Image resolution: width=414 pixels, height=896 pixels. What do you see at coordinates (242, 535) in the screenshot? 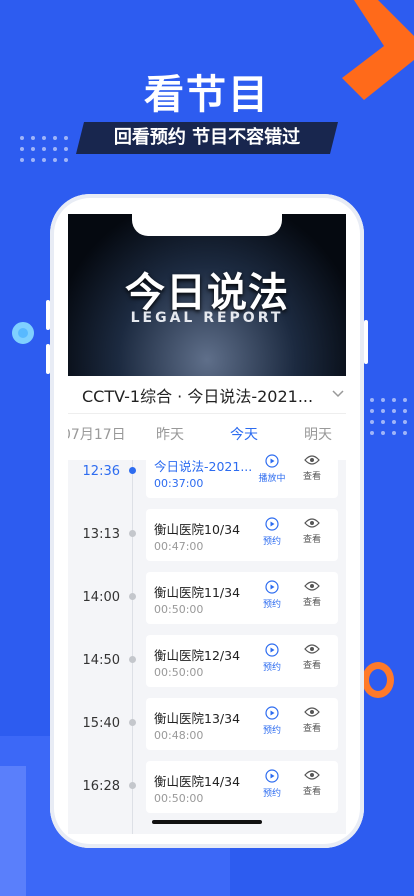
I see `program-card: 衡山医院10/34 00:47:00 预约 查看` at bounding box center [242, 535].